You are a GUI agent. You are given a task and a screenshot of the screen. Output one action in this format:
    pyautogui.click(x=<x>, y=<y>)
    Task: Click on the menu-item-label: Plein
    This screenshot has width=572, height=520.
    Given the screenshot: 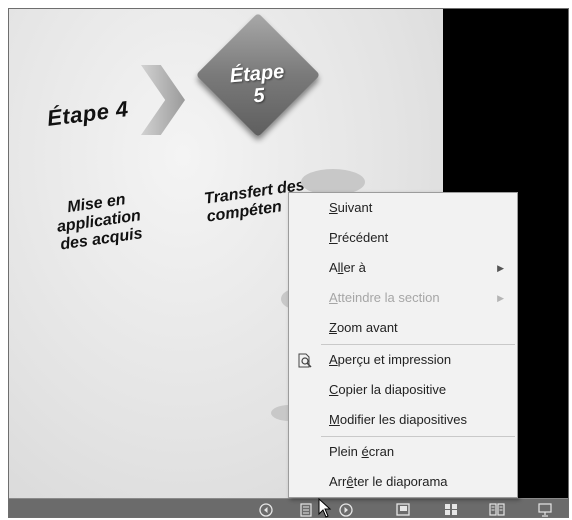 What is the action you would take?
    pyautogui.click(x=345, y=451)
    